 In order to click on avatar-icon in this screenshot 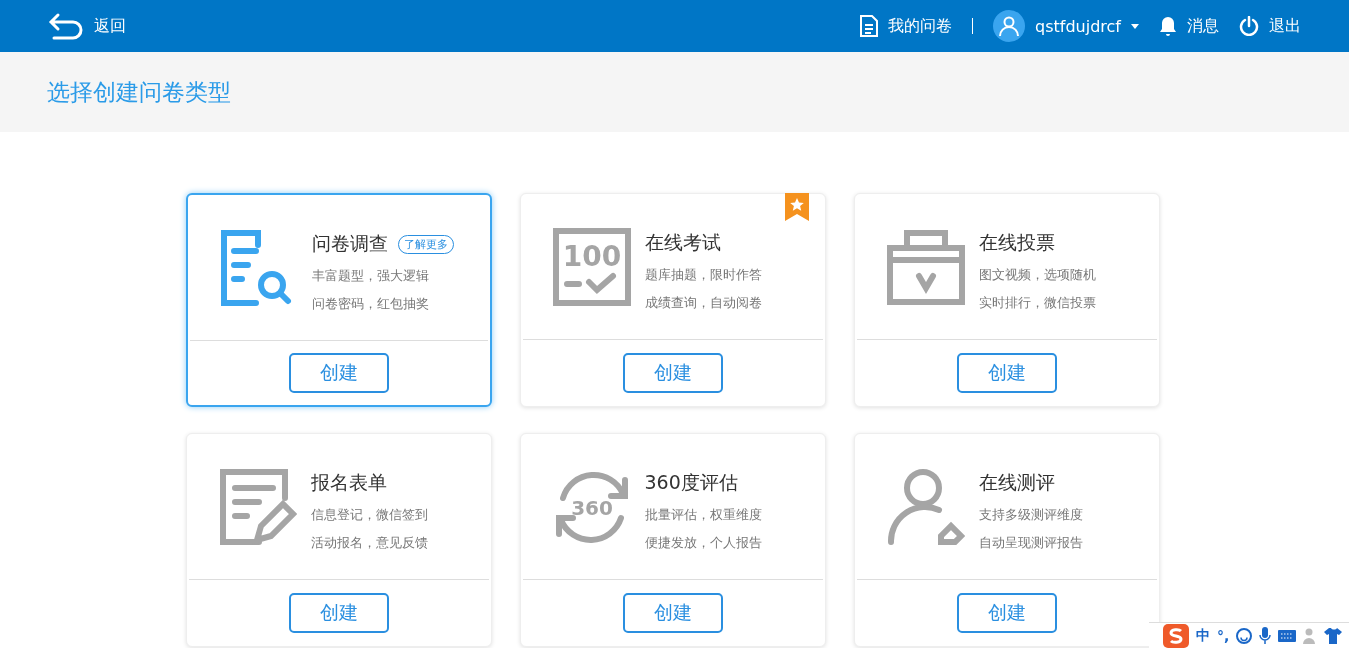, I will do `click(1009, 26)`.